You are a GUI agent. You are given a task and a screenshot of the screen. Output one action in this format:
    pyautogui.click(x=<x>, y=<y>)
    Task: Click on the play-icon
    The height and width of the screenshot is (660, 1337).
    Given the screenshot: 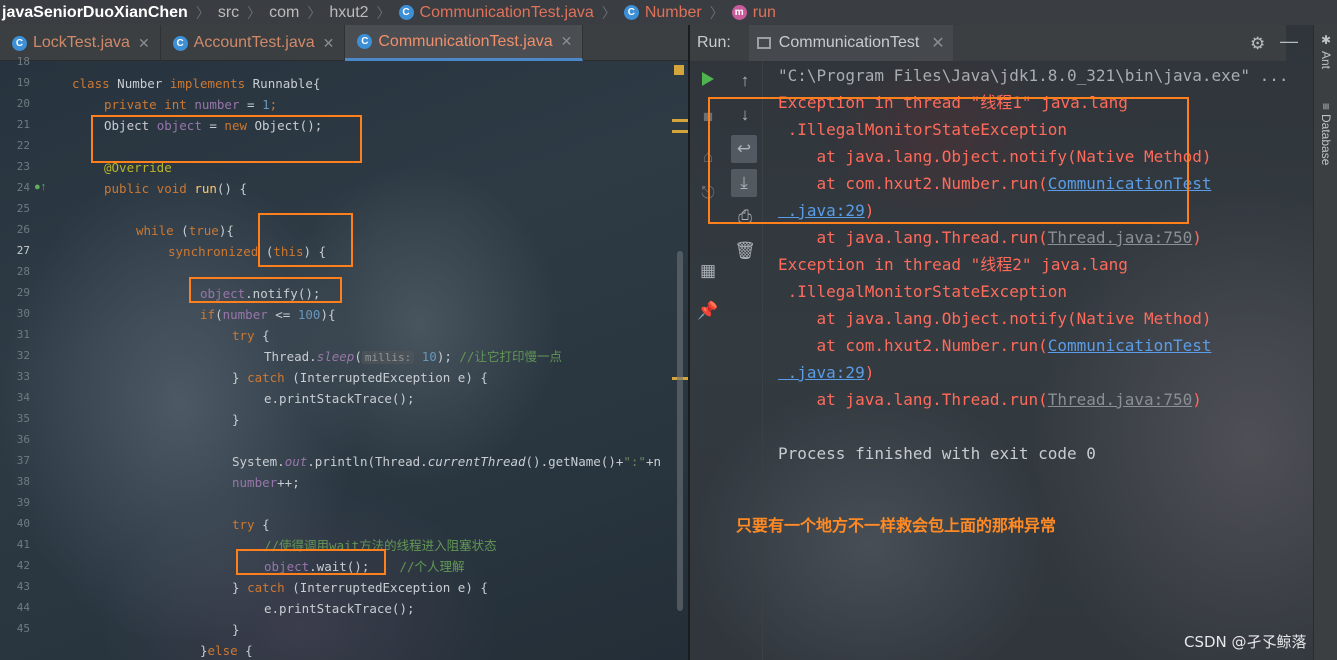 What is the action you would take?
    pyautogui.click(x=708, y=79)
    